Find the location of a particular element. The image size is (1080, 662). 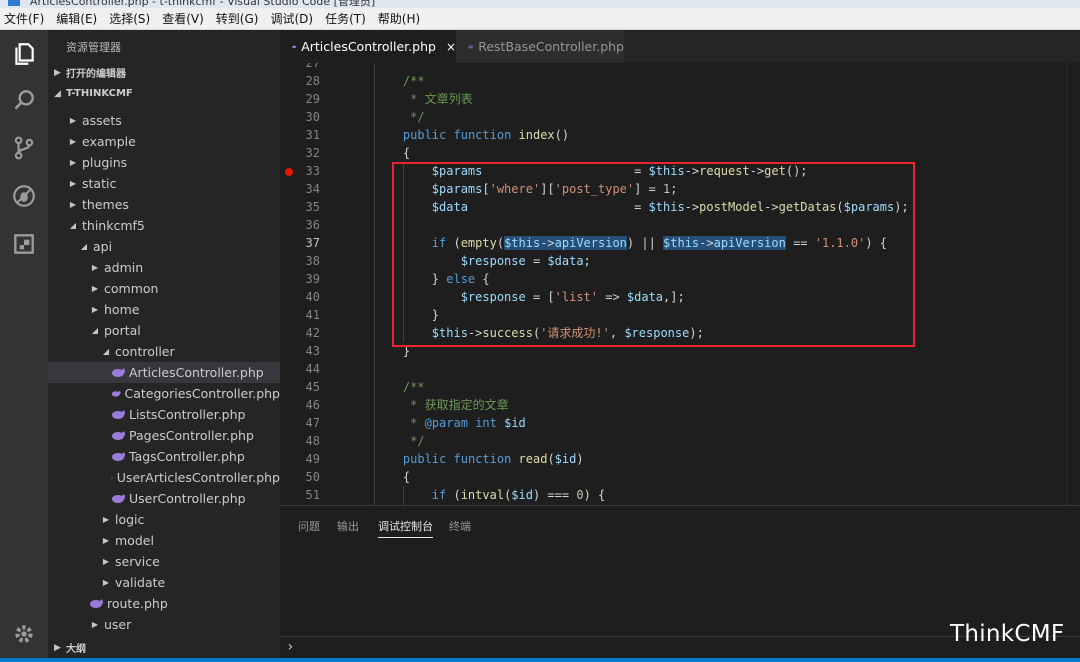

tree-item-label: UserArticlesController.php is located at coordinates (198, 477).